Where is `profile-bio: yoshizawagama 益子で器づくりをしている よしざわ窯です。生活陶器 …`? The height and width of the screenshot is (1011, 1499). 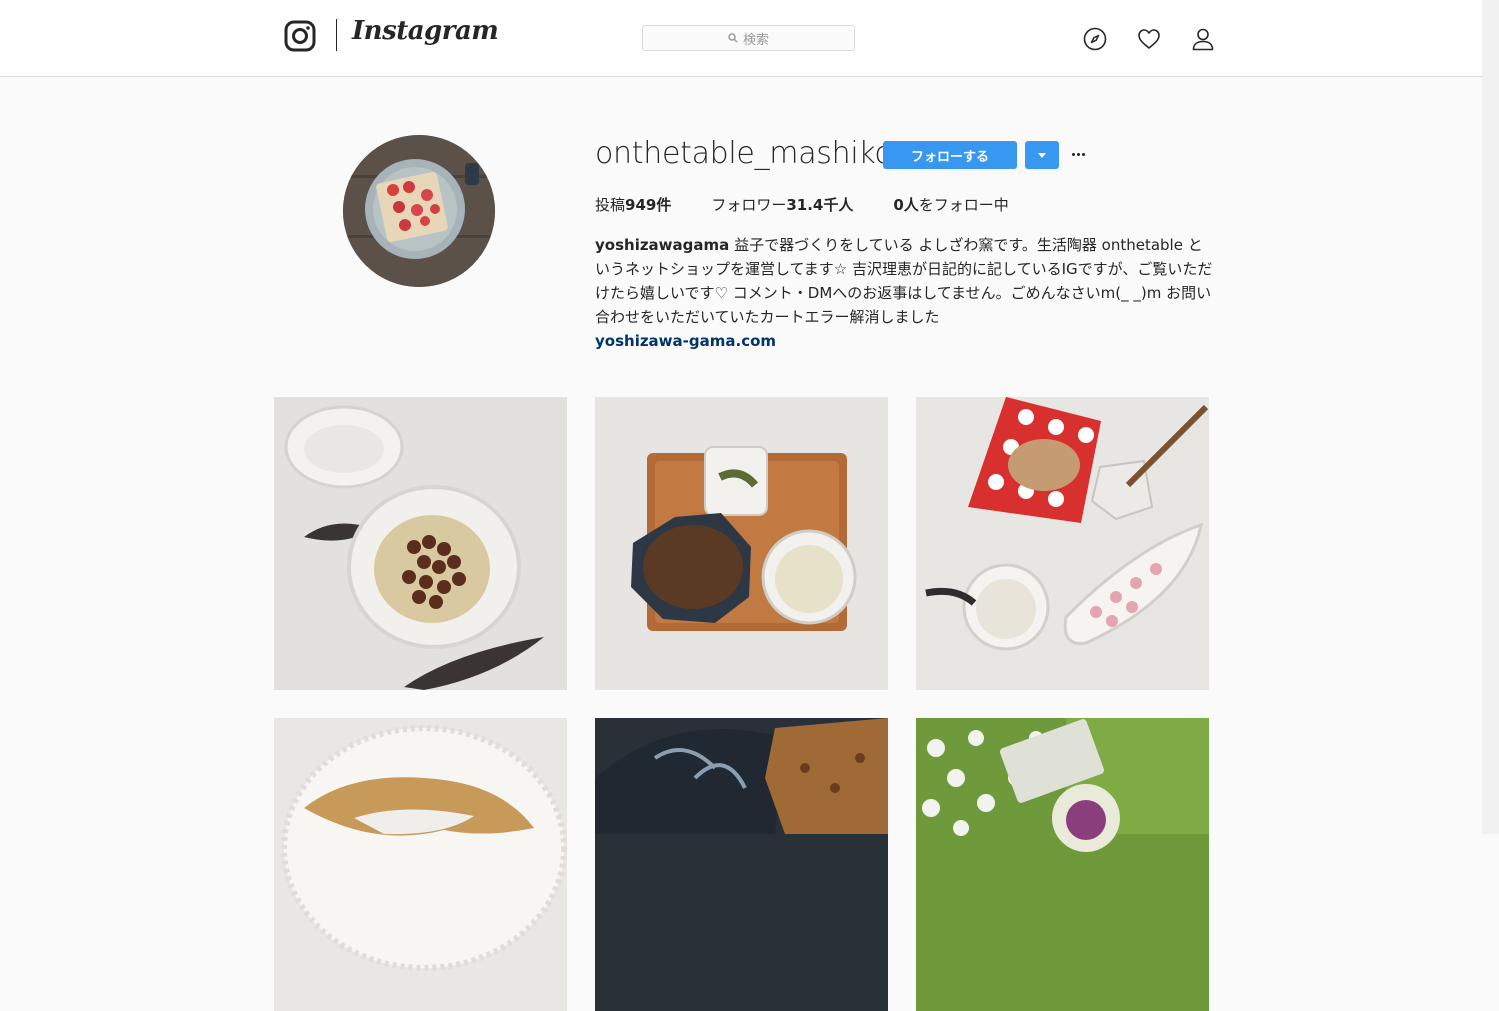 profile-bio: yoshizawagama 益子で器づくりをしている よしざわ窯です。生活陶器 … is located at coordinates (905, 293).